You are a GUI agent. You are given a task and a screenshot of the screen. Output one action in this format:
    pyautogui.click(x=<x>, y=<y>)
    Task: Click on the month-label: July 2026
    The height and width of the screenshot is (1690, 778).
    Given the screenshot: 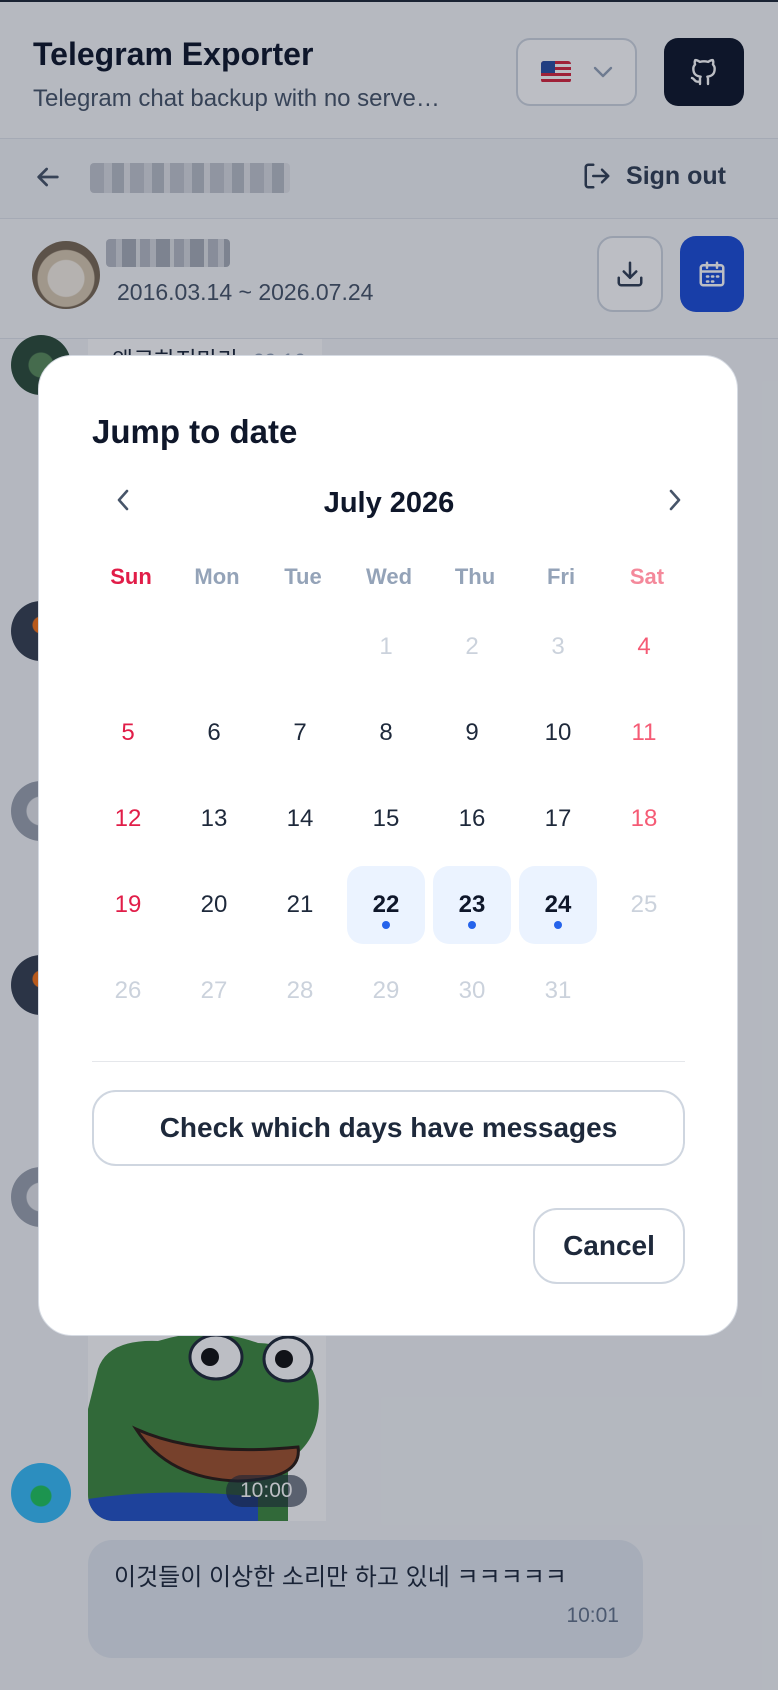 What is the action you would take?
    pyautogui.click(x=389, y=503)
    